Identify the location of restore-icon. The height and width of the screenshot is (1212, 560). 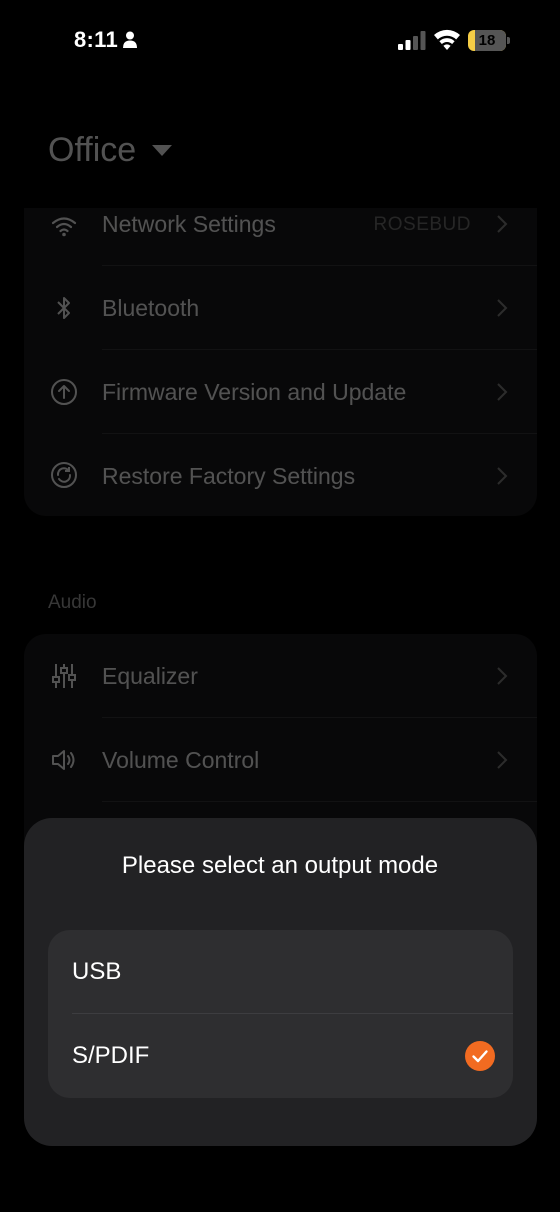
(64, 475).